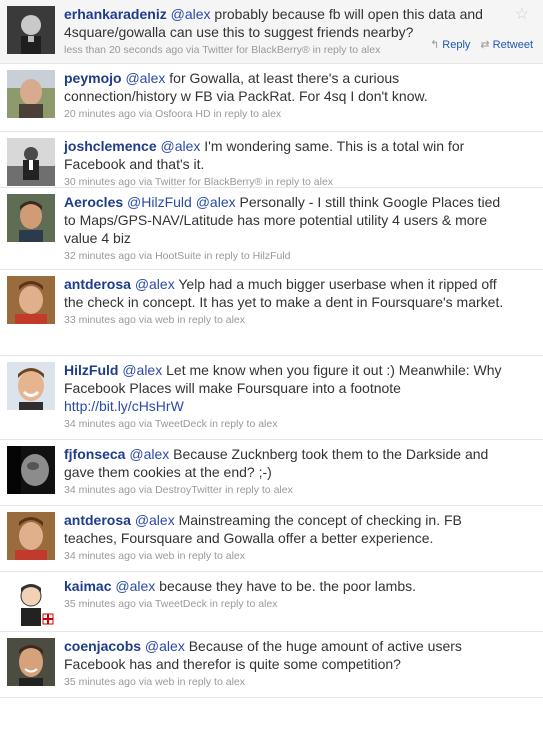  I want to click on reply-arrow-icon: ↰, so click(435, 45).